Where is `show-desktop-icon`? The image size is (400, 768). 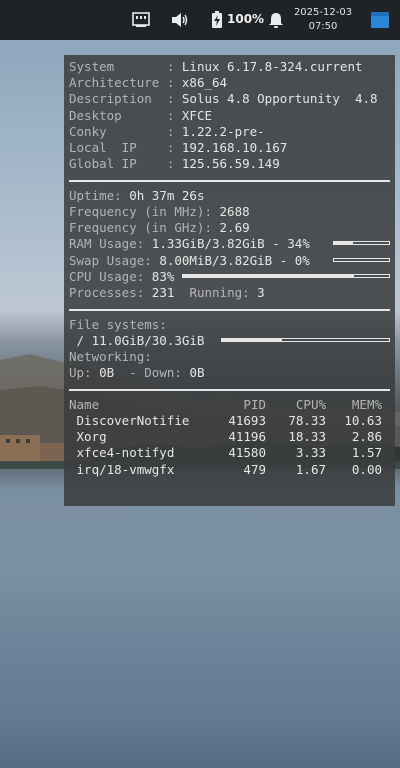
show-desktop-icon is located at coordinates (380, 20).